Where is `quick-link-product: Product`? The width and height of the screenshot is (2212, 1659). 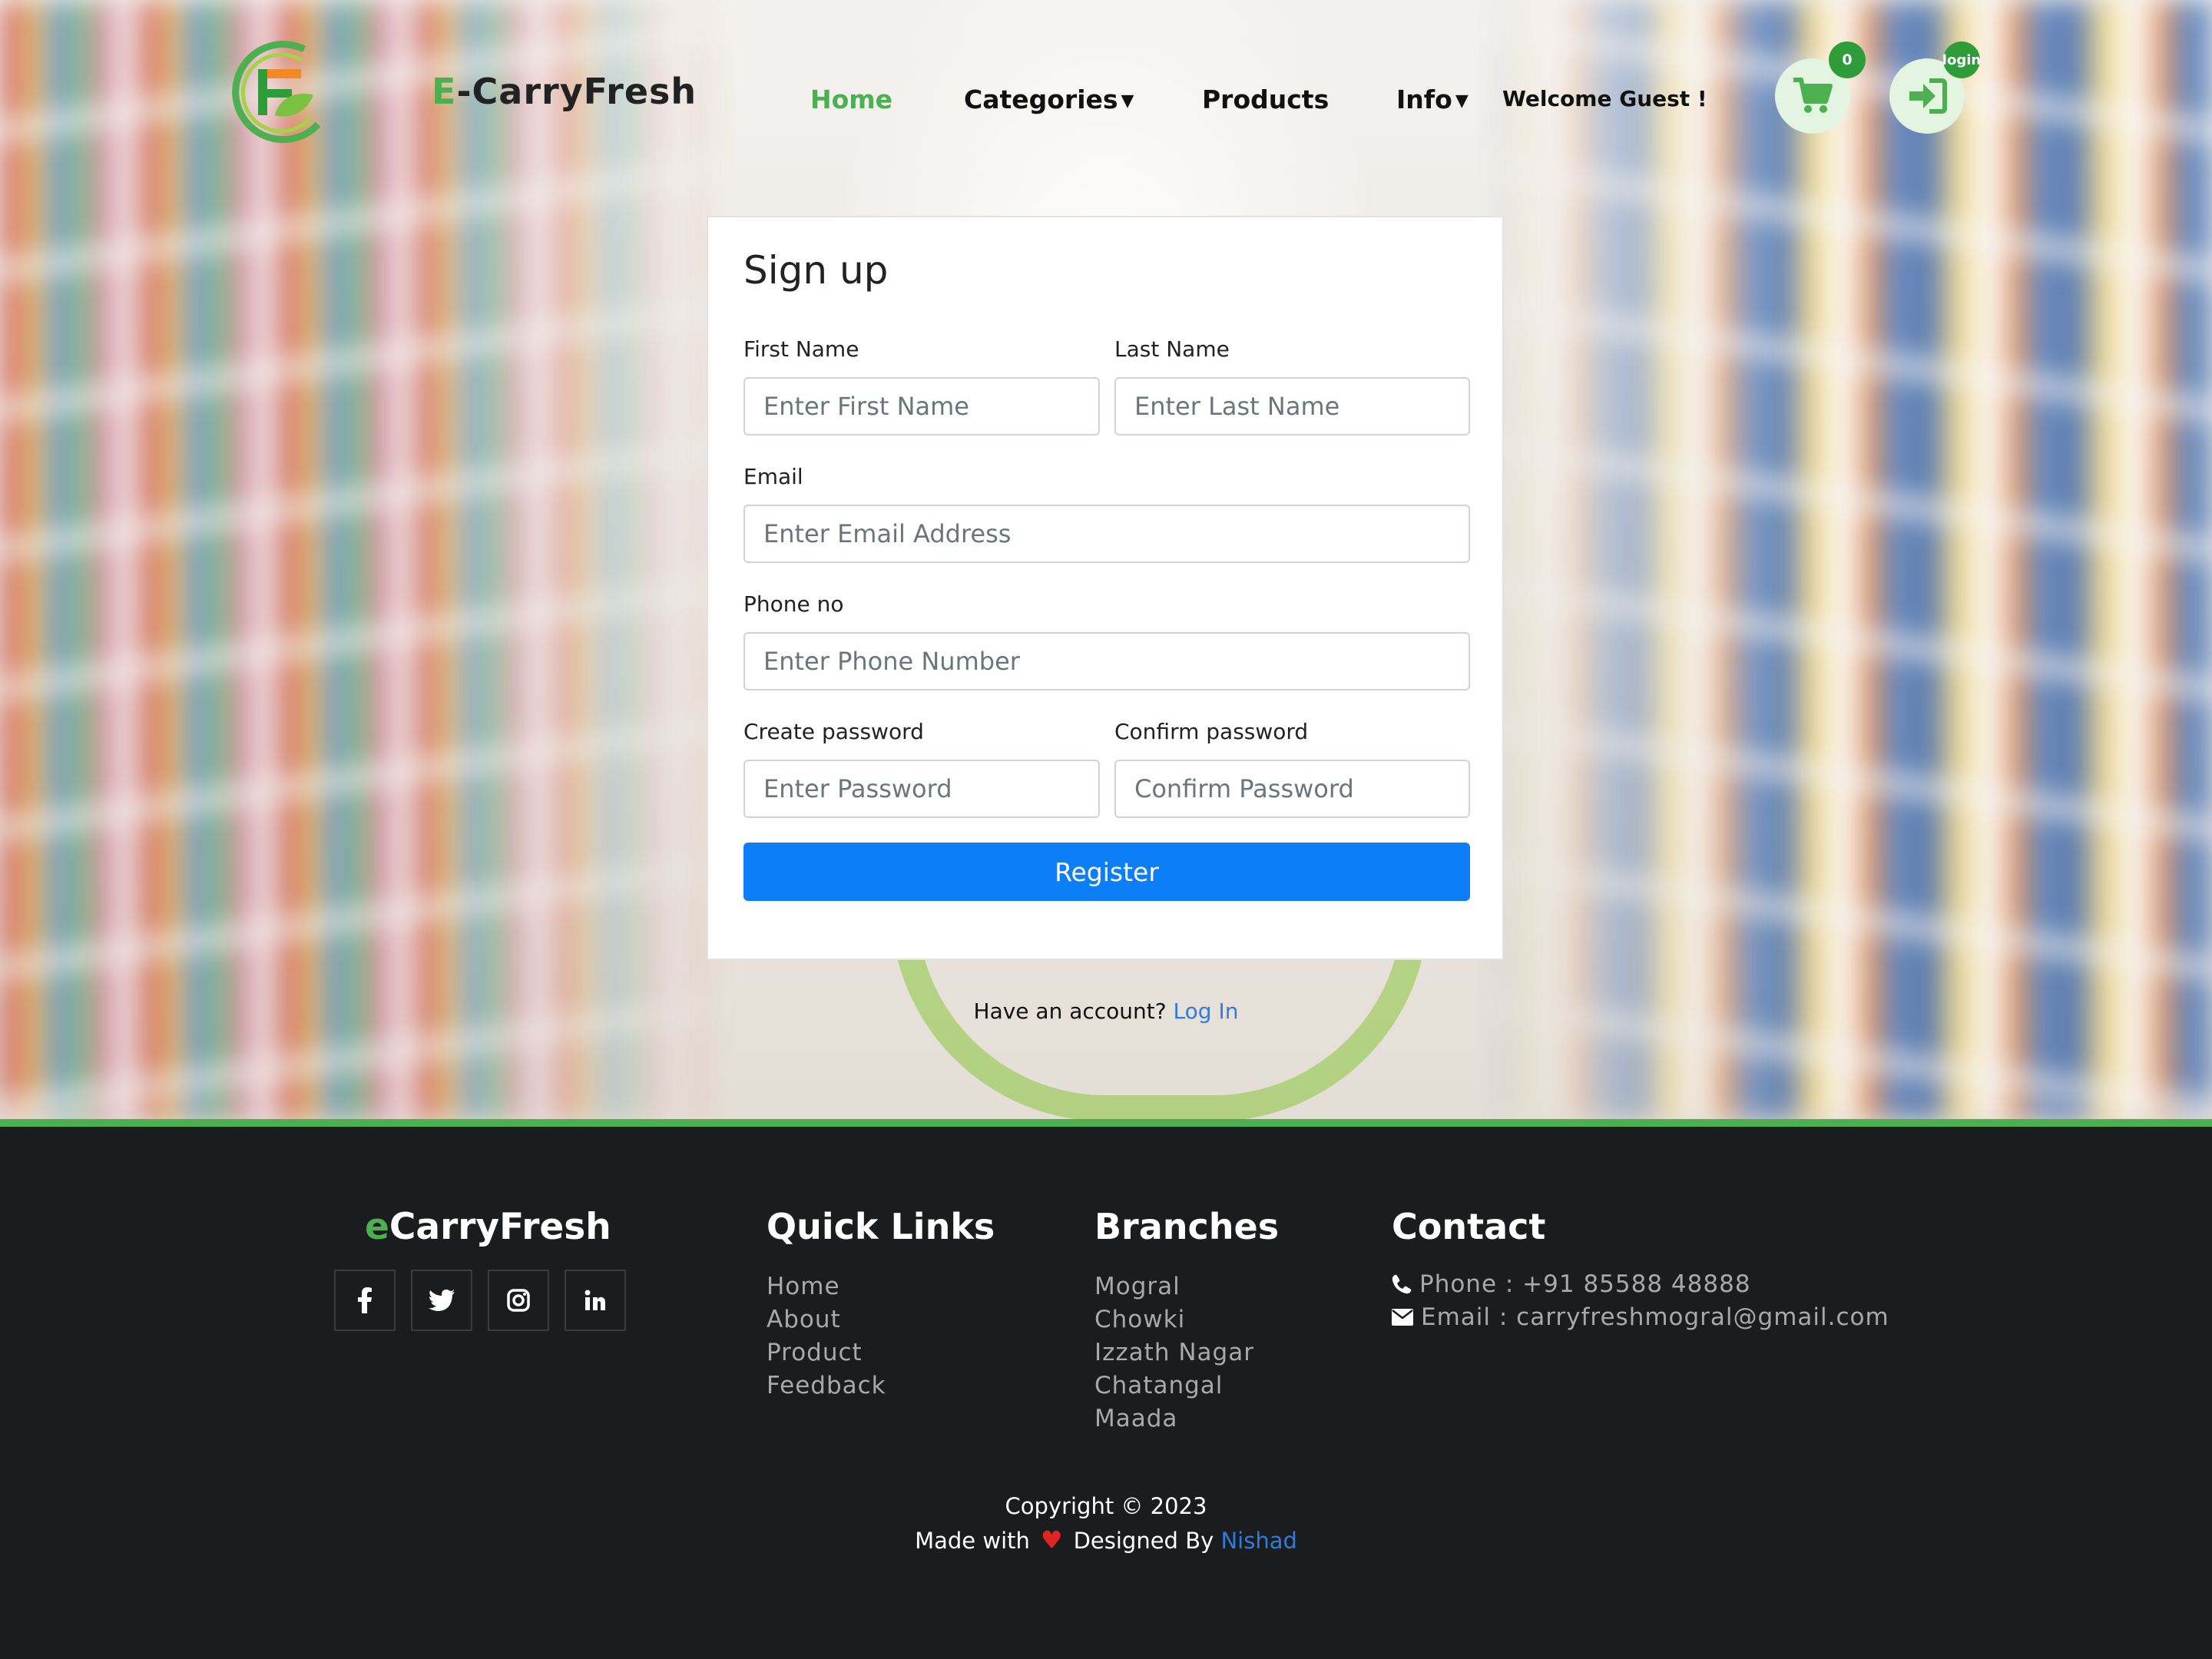 quick-link-product: Product is located at coordinates (827, 1353).